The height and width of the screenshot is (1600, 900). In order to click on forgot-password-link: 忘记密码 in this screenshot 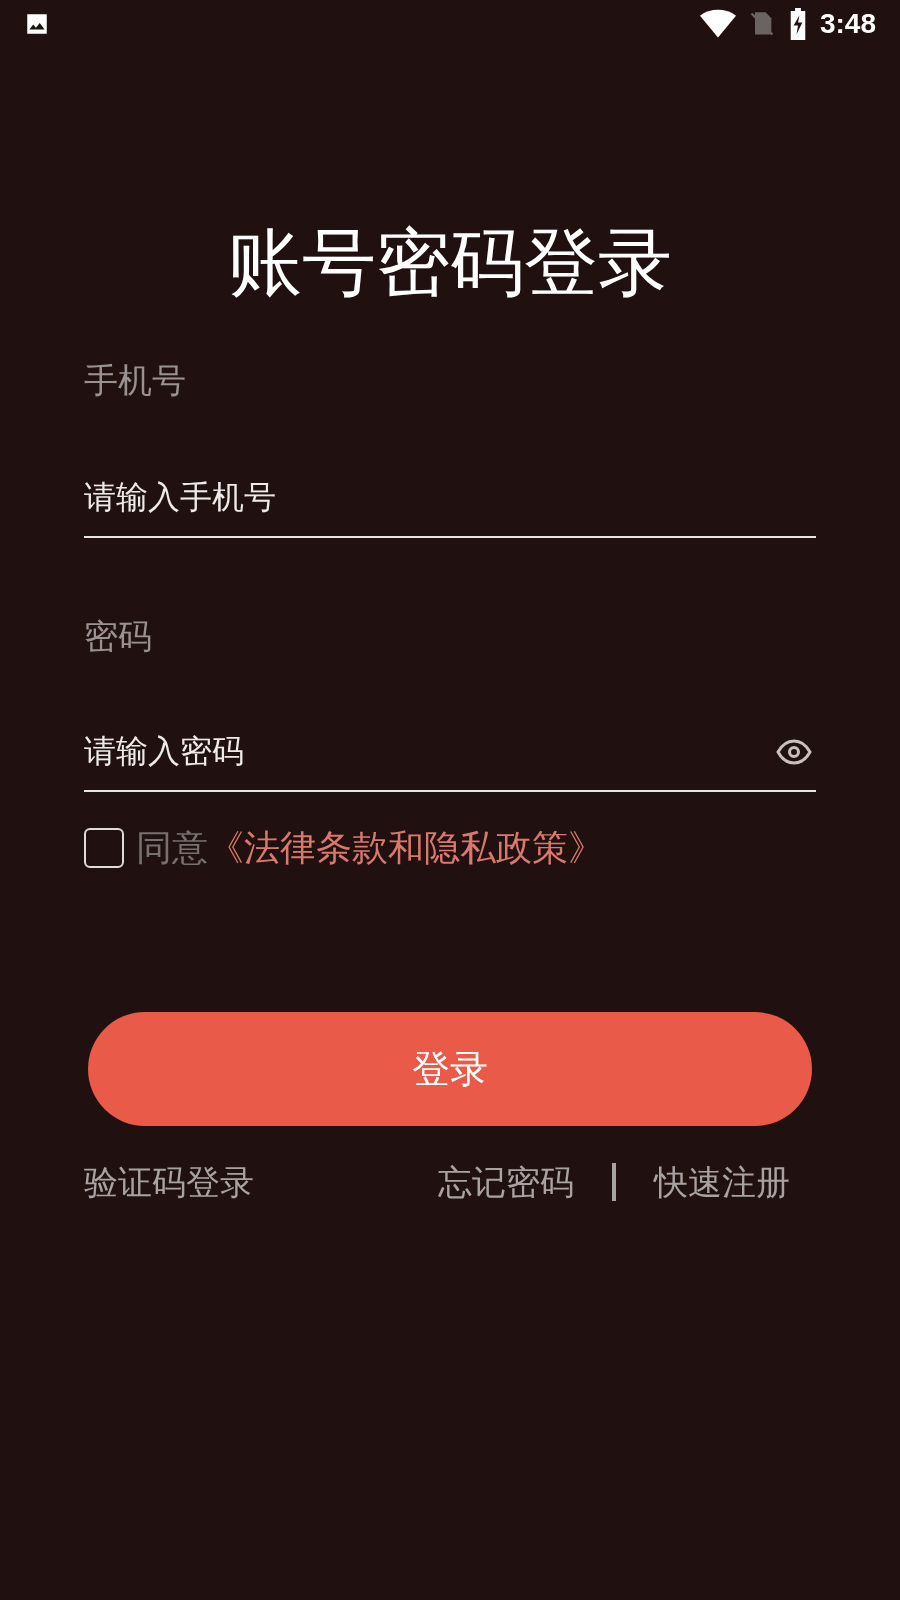, I will do `click(506, 1182)`.